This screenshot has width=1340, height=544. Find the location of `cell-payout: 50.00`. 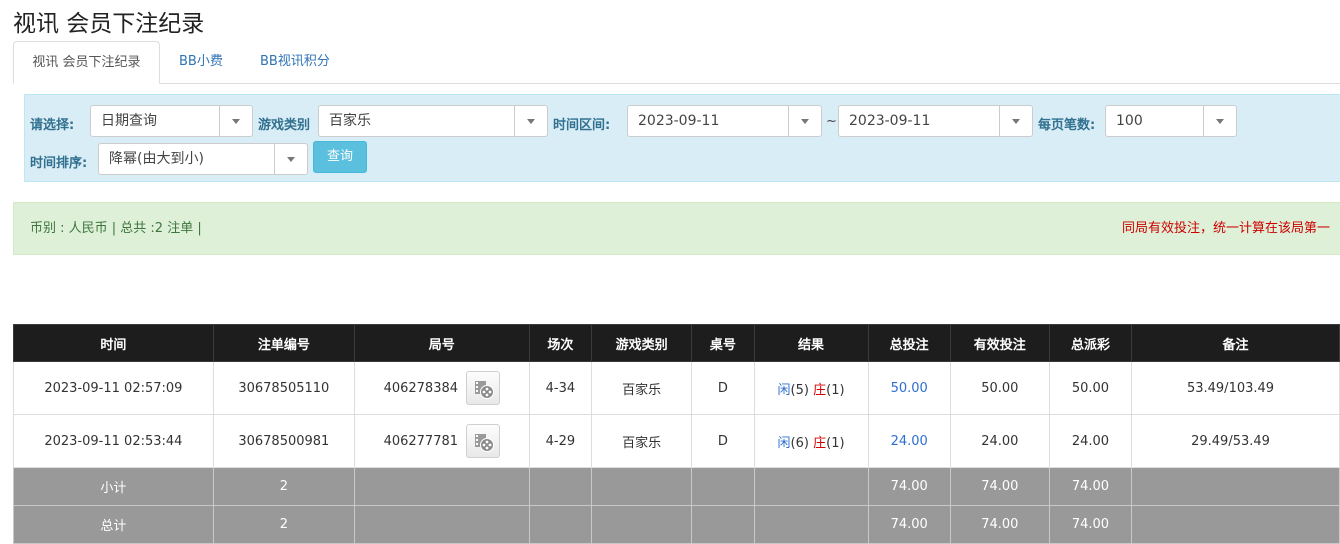

cell-payout: 50.00 is located at coordinates (1090, 388).